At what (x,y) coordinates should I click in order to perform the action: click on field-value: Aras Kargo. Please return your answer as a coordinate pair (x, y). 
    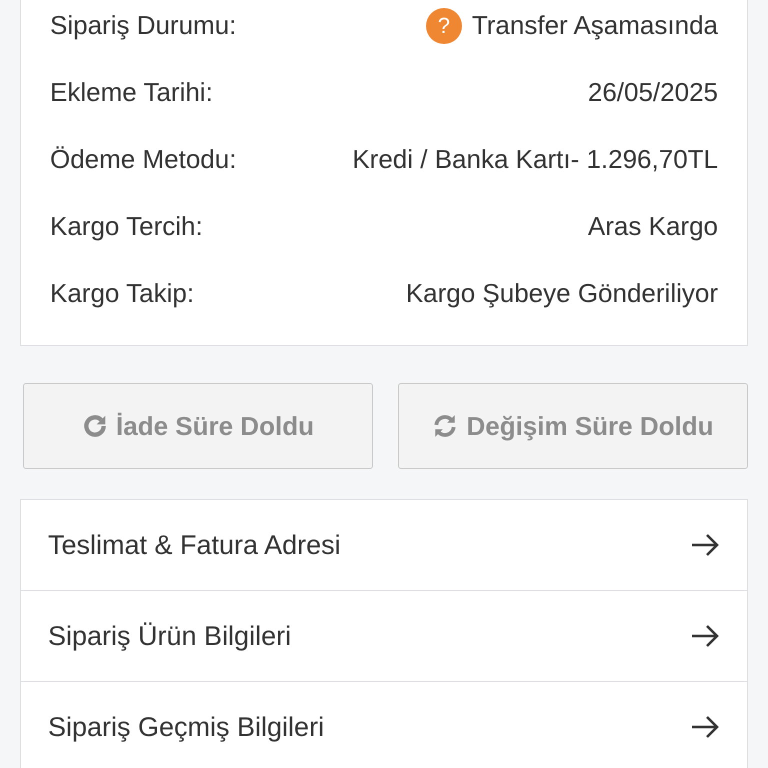
    Looking at the image, I should click on (653, 226).